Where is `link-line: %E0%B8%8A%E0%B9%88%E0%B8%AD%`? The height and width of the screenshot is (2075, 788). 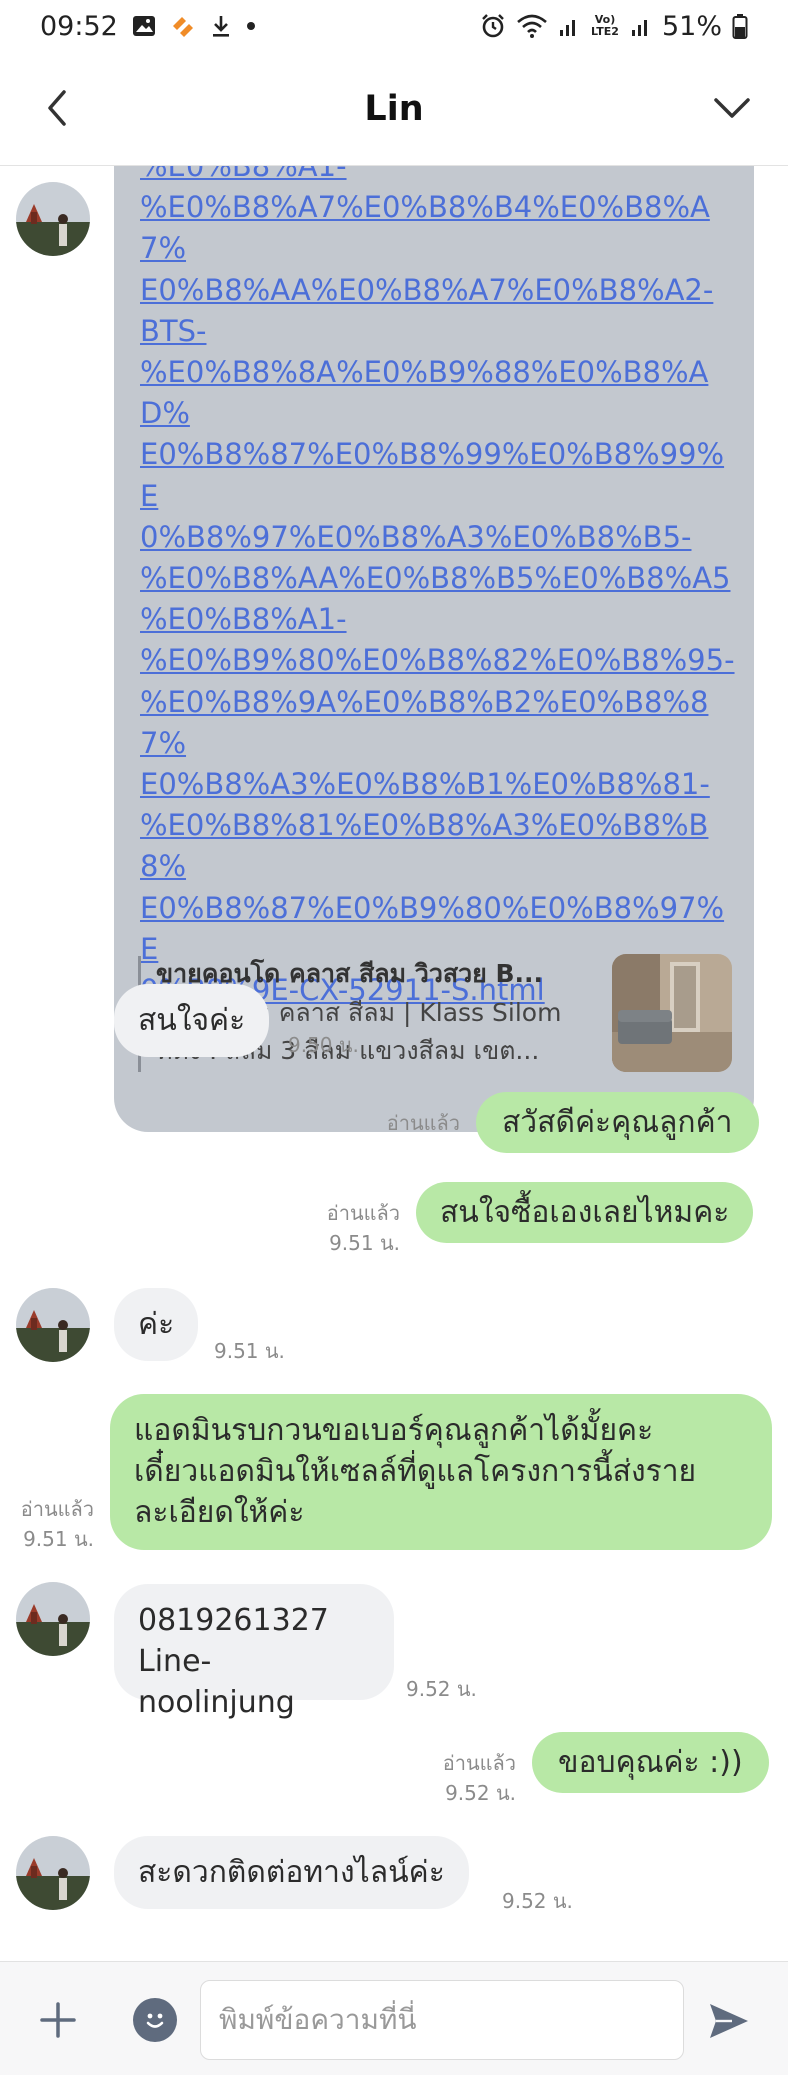 link-line: %E0%B8%8A%E0%B9%88%E0%B8%AD% is located at coordinates (424, 393).